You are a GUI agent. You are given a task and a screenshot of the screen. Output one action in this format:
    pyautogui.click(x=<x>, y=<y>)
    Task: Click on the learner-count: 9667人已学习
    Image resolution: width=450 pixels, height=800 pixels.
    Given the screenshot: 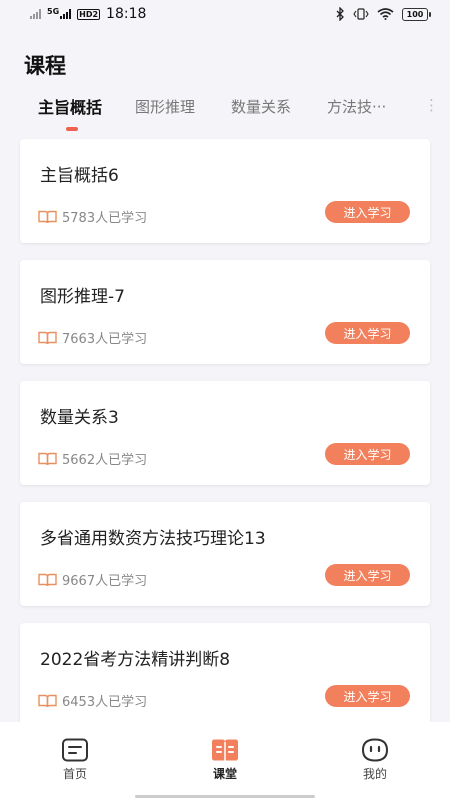 What is the action you would take?
    pyautogui.click(x=105, y=581)
    